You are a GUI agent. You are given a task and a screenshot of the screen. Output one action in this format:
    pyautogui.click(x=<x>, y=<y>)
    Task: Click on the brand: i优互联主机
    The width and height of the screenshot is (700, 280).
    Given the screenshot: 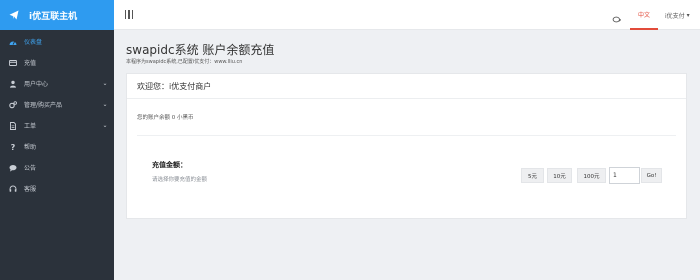 What is the action you would take?
    pyautogui.click(x=57, y=15)
    